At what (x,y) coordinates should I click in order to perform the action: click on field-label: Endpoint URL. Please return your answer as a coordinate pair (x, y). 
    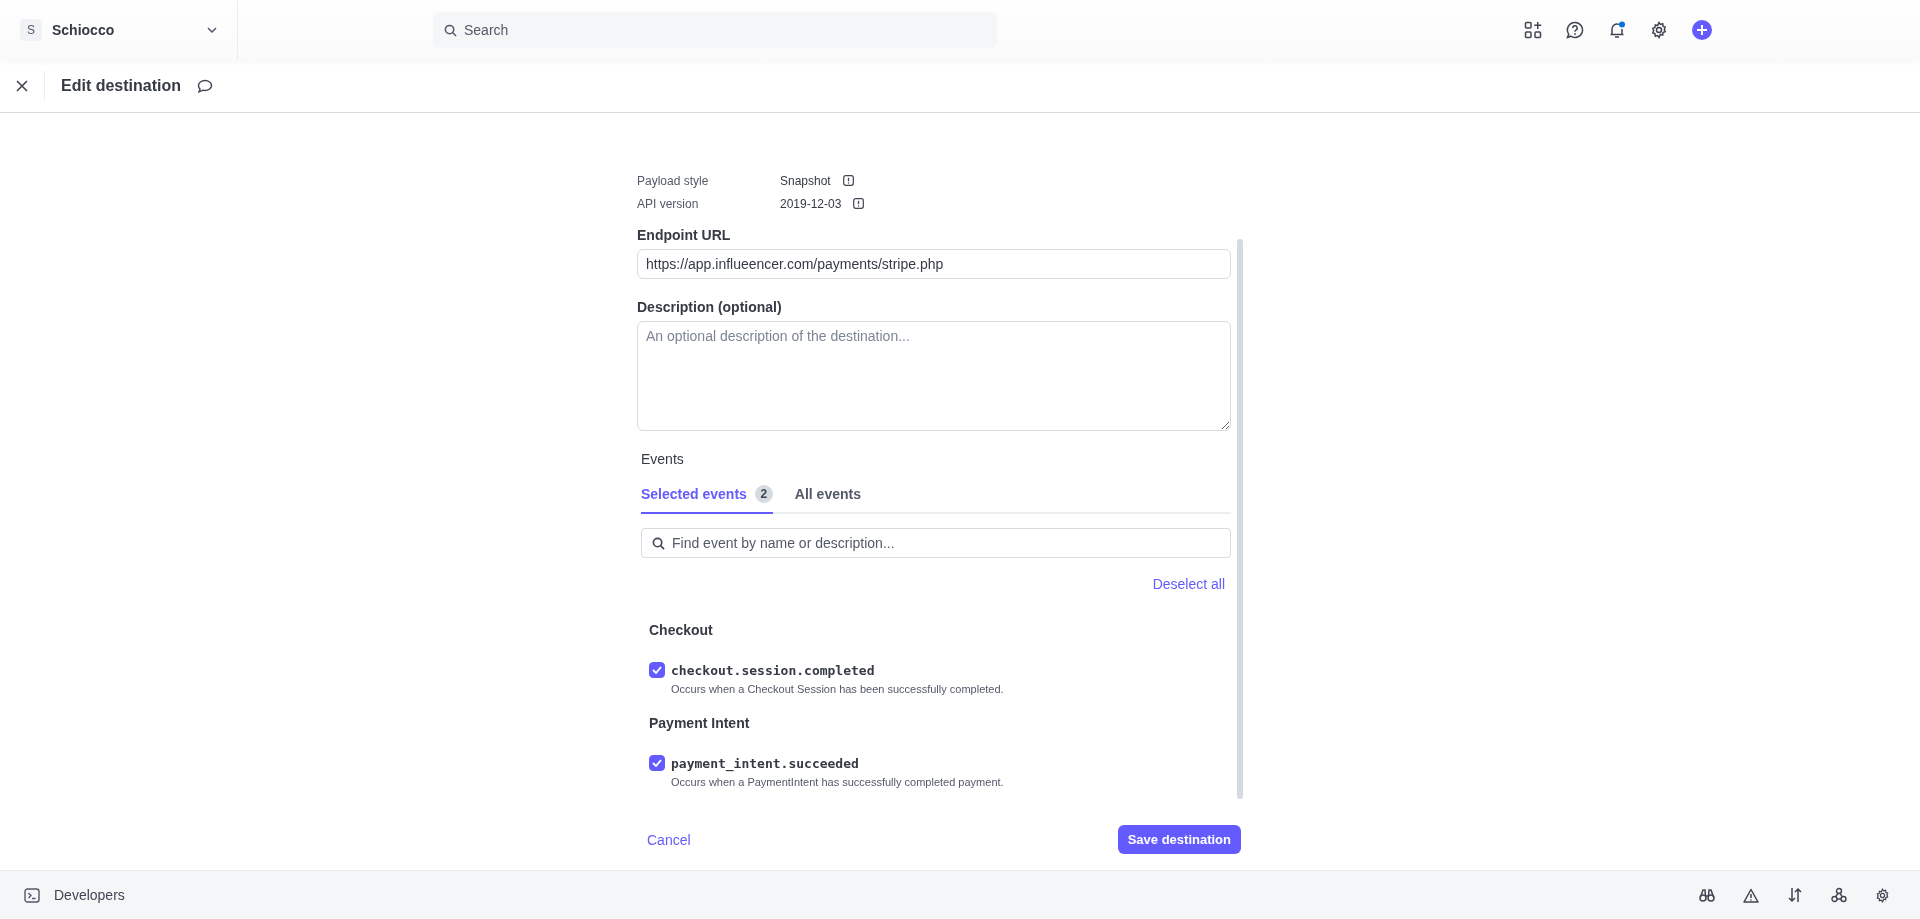
    Looking at the image, I should click on (684, 235).